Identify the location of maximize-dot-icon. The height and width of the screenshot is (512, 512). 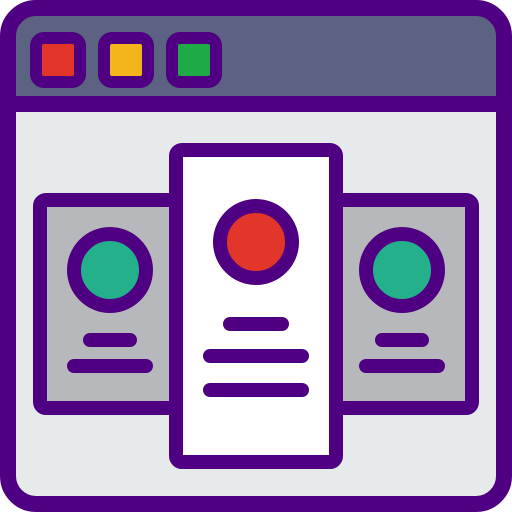
(194, 60).